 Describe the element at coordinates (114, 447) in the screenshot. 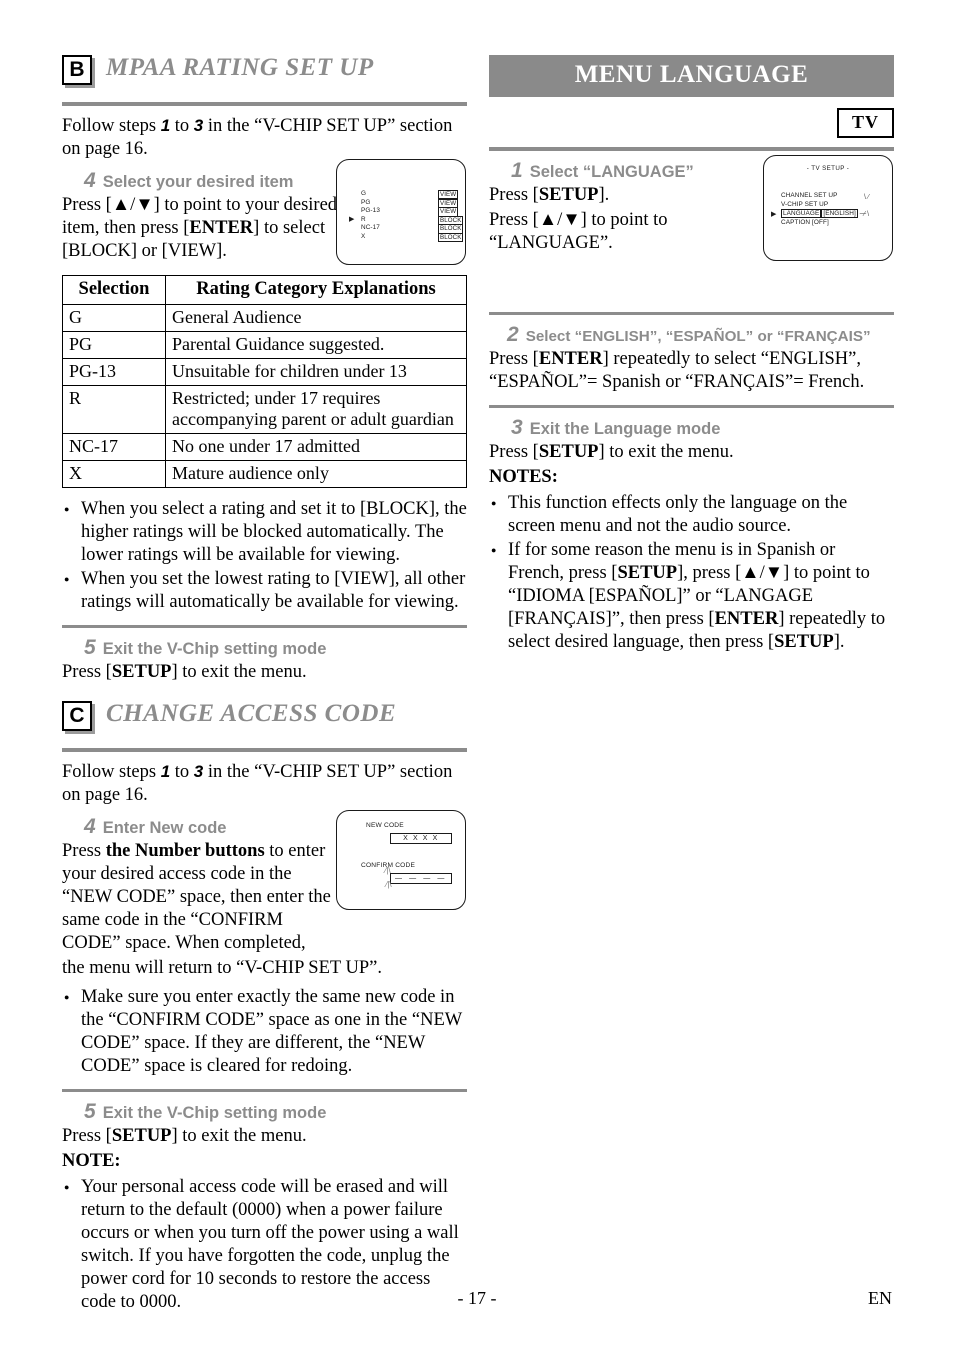

I see `table-cell-selection: NC-17` at that location.